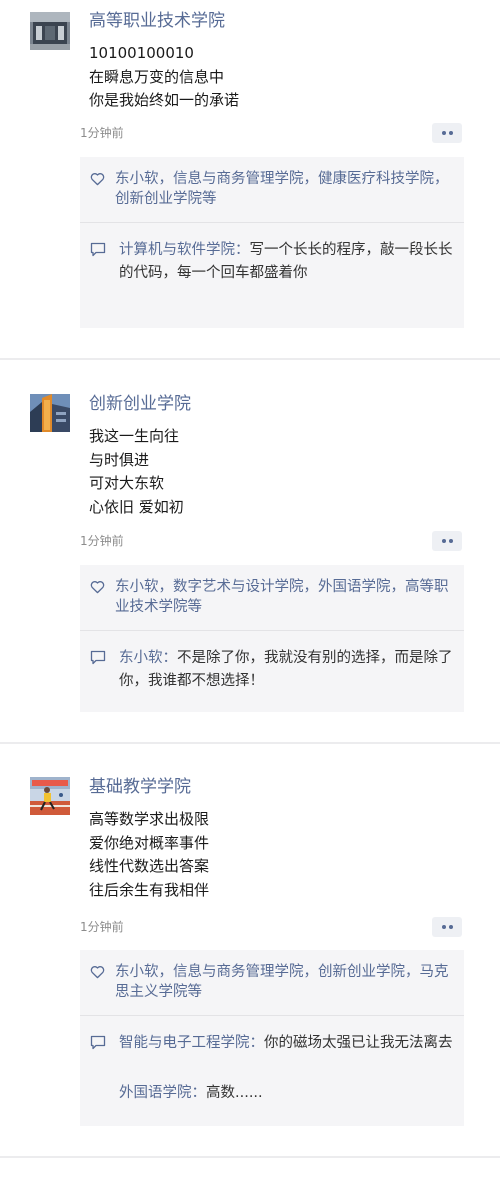 The image size is (500, 1177). Describe the element at coordinates (290, 670) in the screenshot. I see `comment-item: 东小软：不是除了你，我就没有别的选择，而是除了你，我谁都不想选择！` at that location.